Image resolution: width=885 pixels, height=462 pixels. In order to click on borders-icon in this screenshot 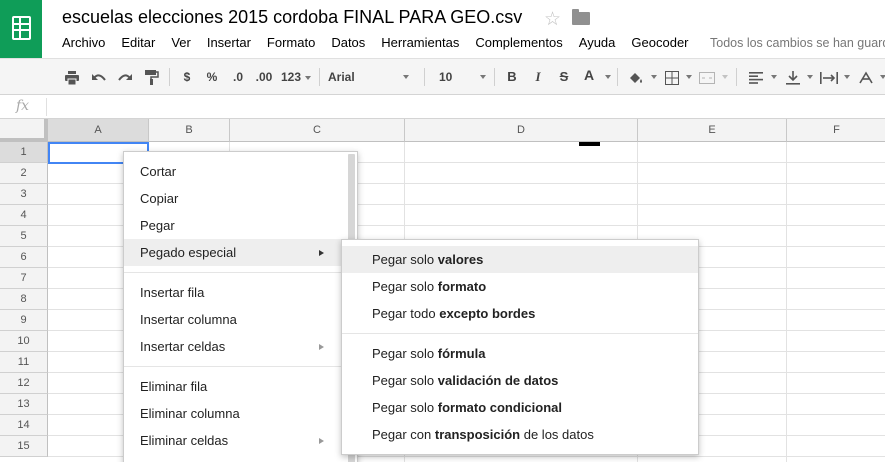, I will do `click(672, 77)`.